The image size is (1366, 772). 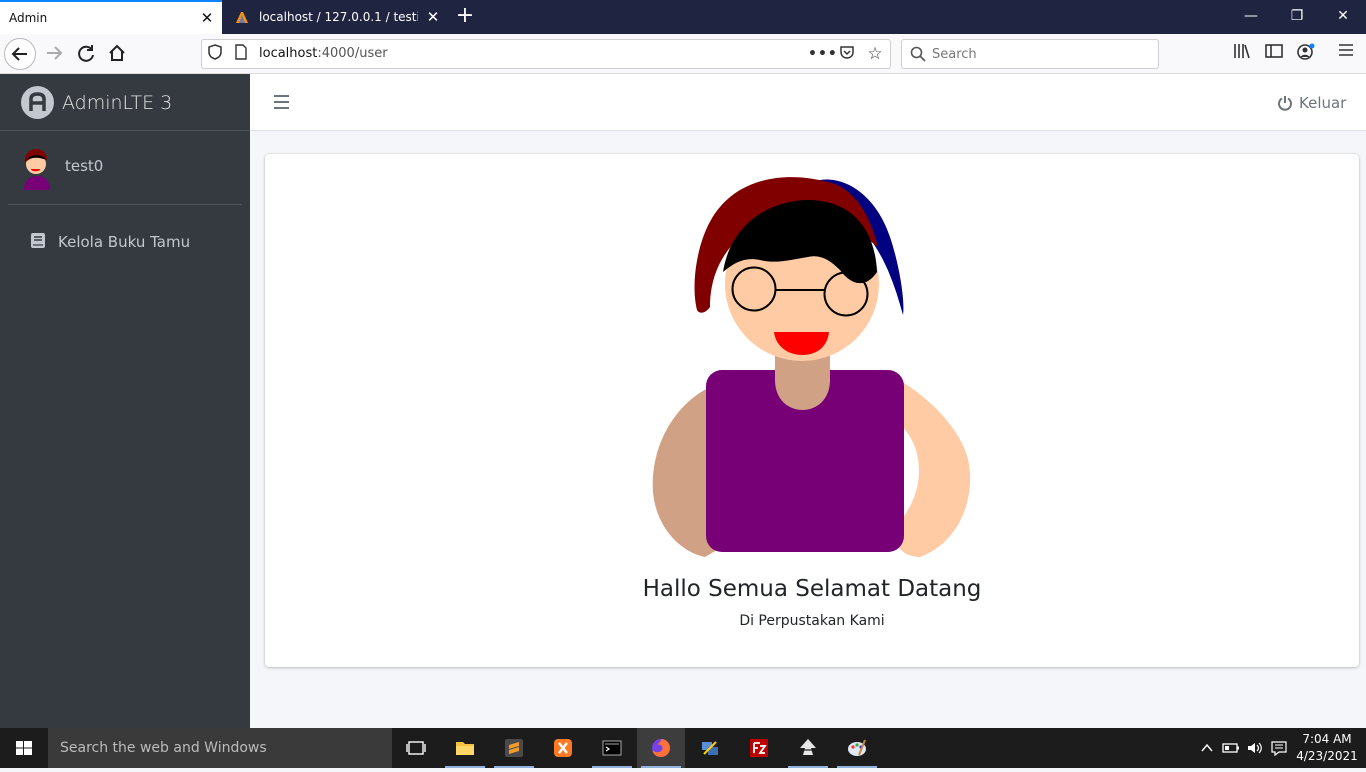 I want to click on avatar, so click(x=37, y=169).